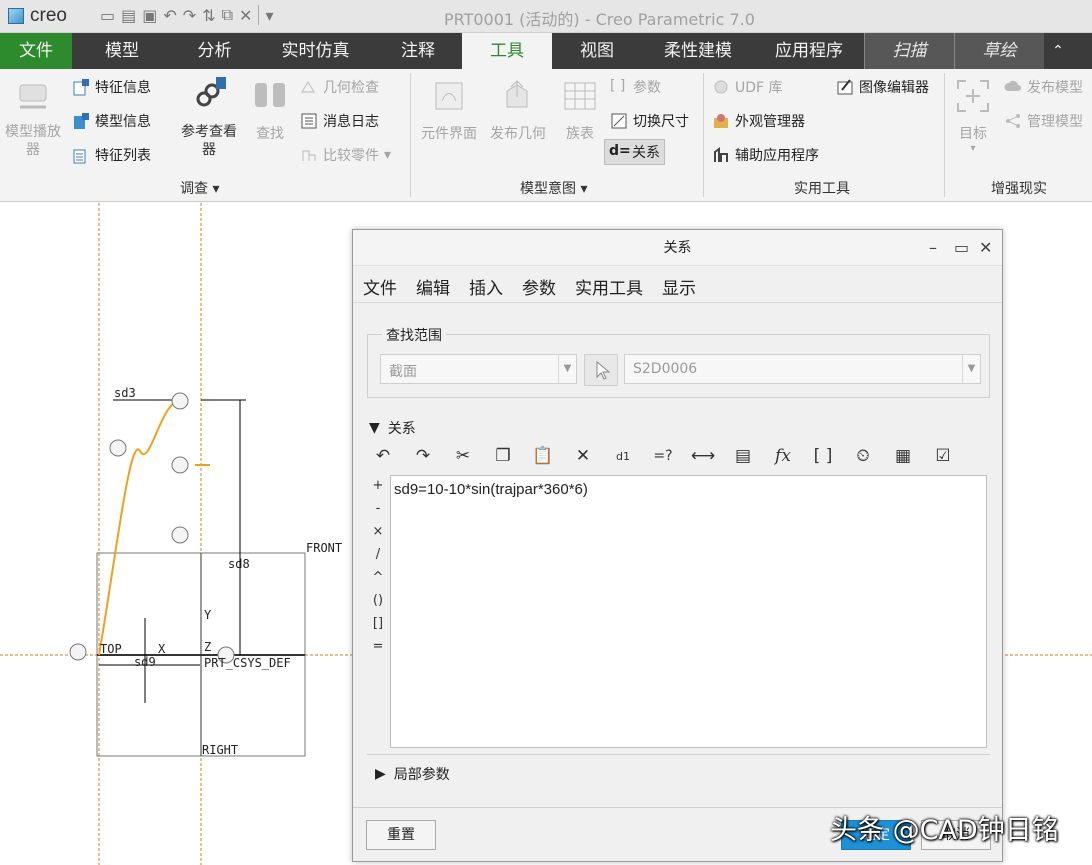 The height and width of the screenshot is (865, 1092). What do you see at coordinates (107, 15) in the screenshot?
I see `new-file-icon: ▭` at bounding box center [107, 15].